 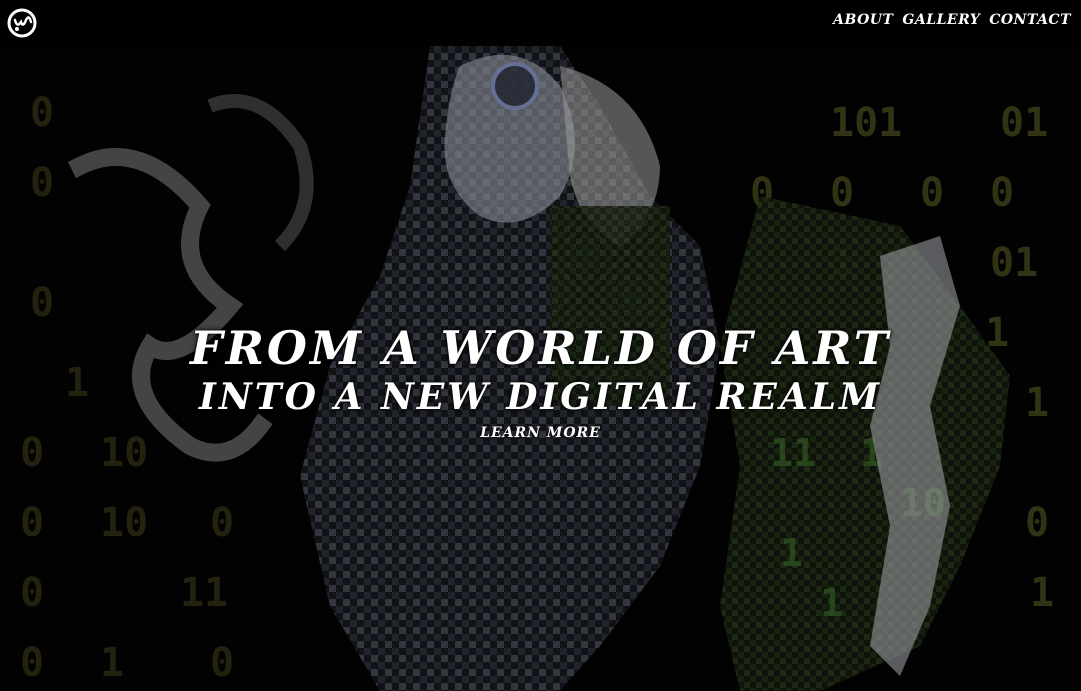 What do you see at coordinates (941, 20) in the screenshot?
I see `nav-gallery-link: GALLERY` at bounding box center [941, 20].